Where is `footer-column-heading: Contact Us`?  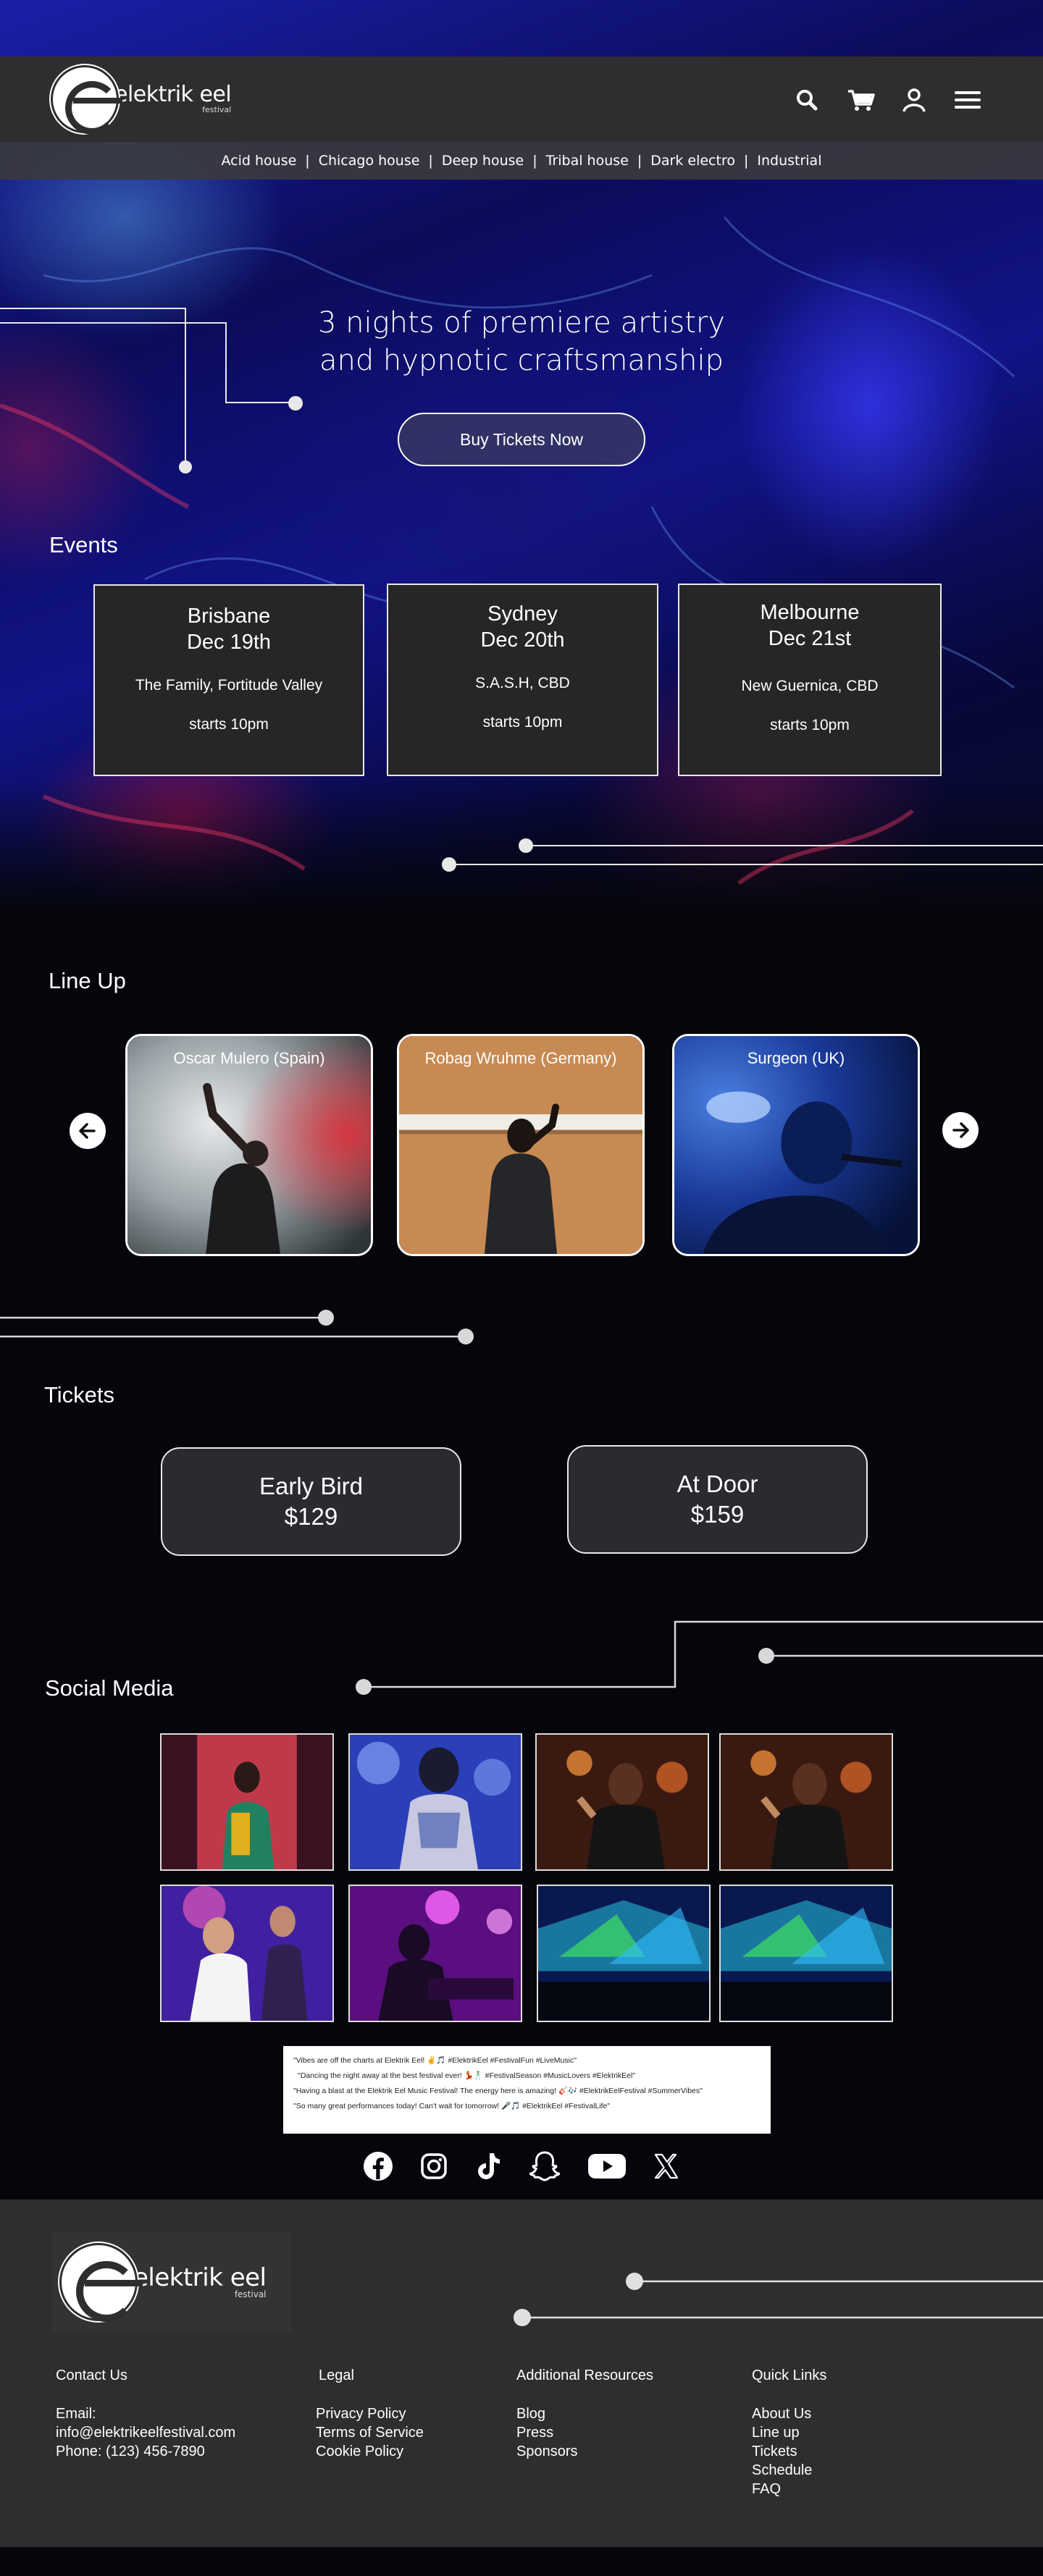 footer-column-heading: Contact Us is located at coordinates (91, 2375).